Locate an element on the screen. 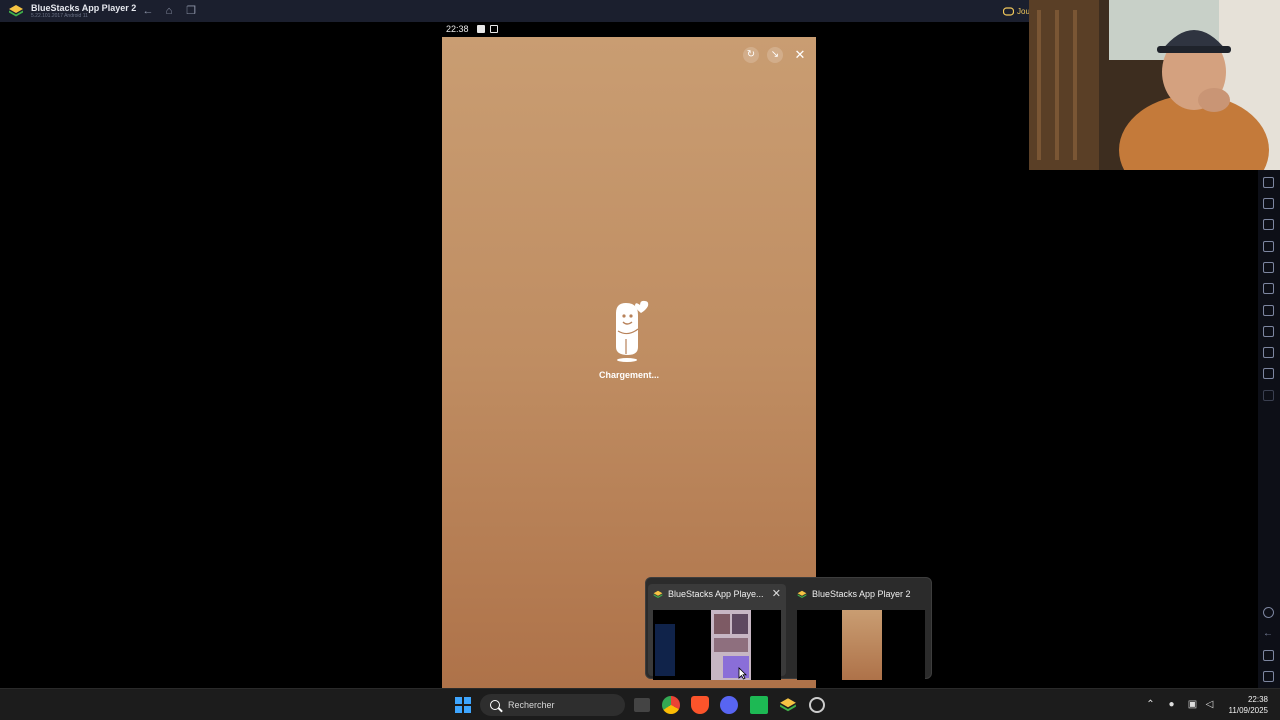 Image resolution: width=1280 pixels, height=720 pixels. loading-mascot-icon is located at coordinates (632, 331).